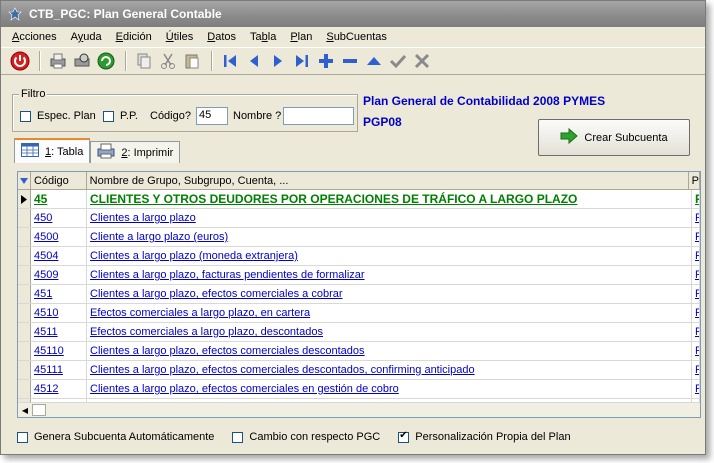 The height and width of the screenshot is (463, 714). What do you see at coordinates (48, 370) in the screenshot?
I see `row-code: 45111` at bounding box center [48, 370].